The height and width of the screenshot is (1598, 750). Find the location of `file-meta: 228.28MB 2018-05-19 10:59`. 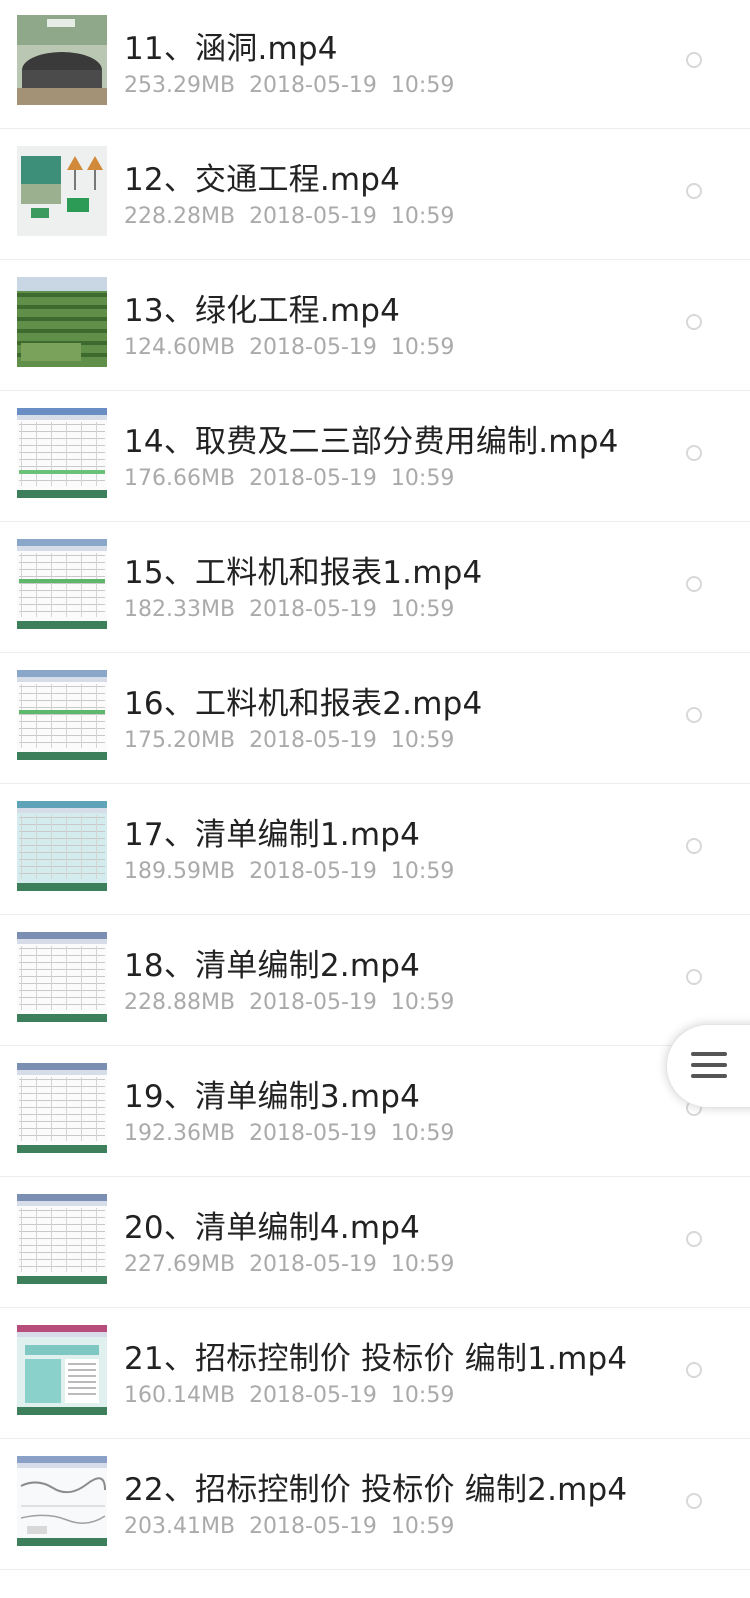

file-meta: 228.28MB 2018-05-19 10:59 is located at coordinates (296, 216).